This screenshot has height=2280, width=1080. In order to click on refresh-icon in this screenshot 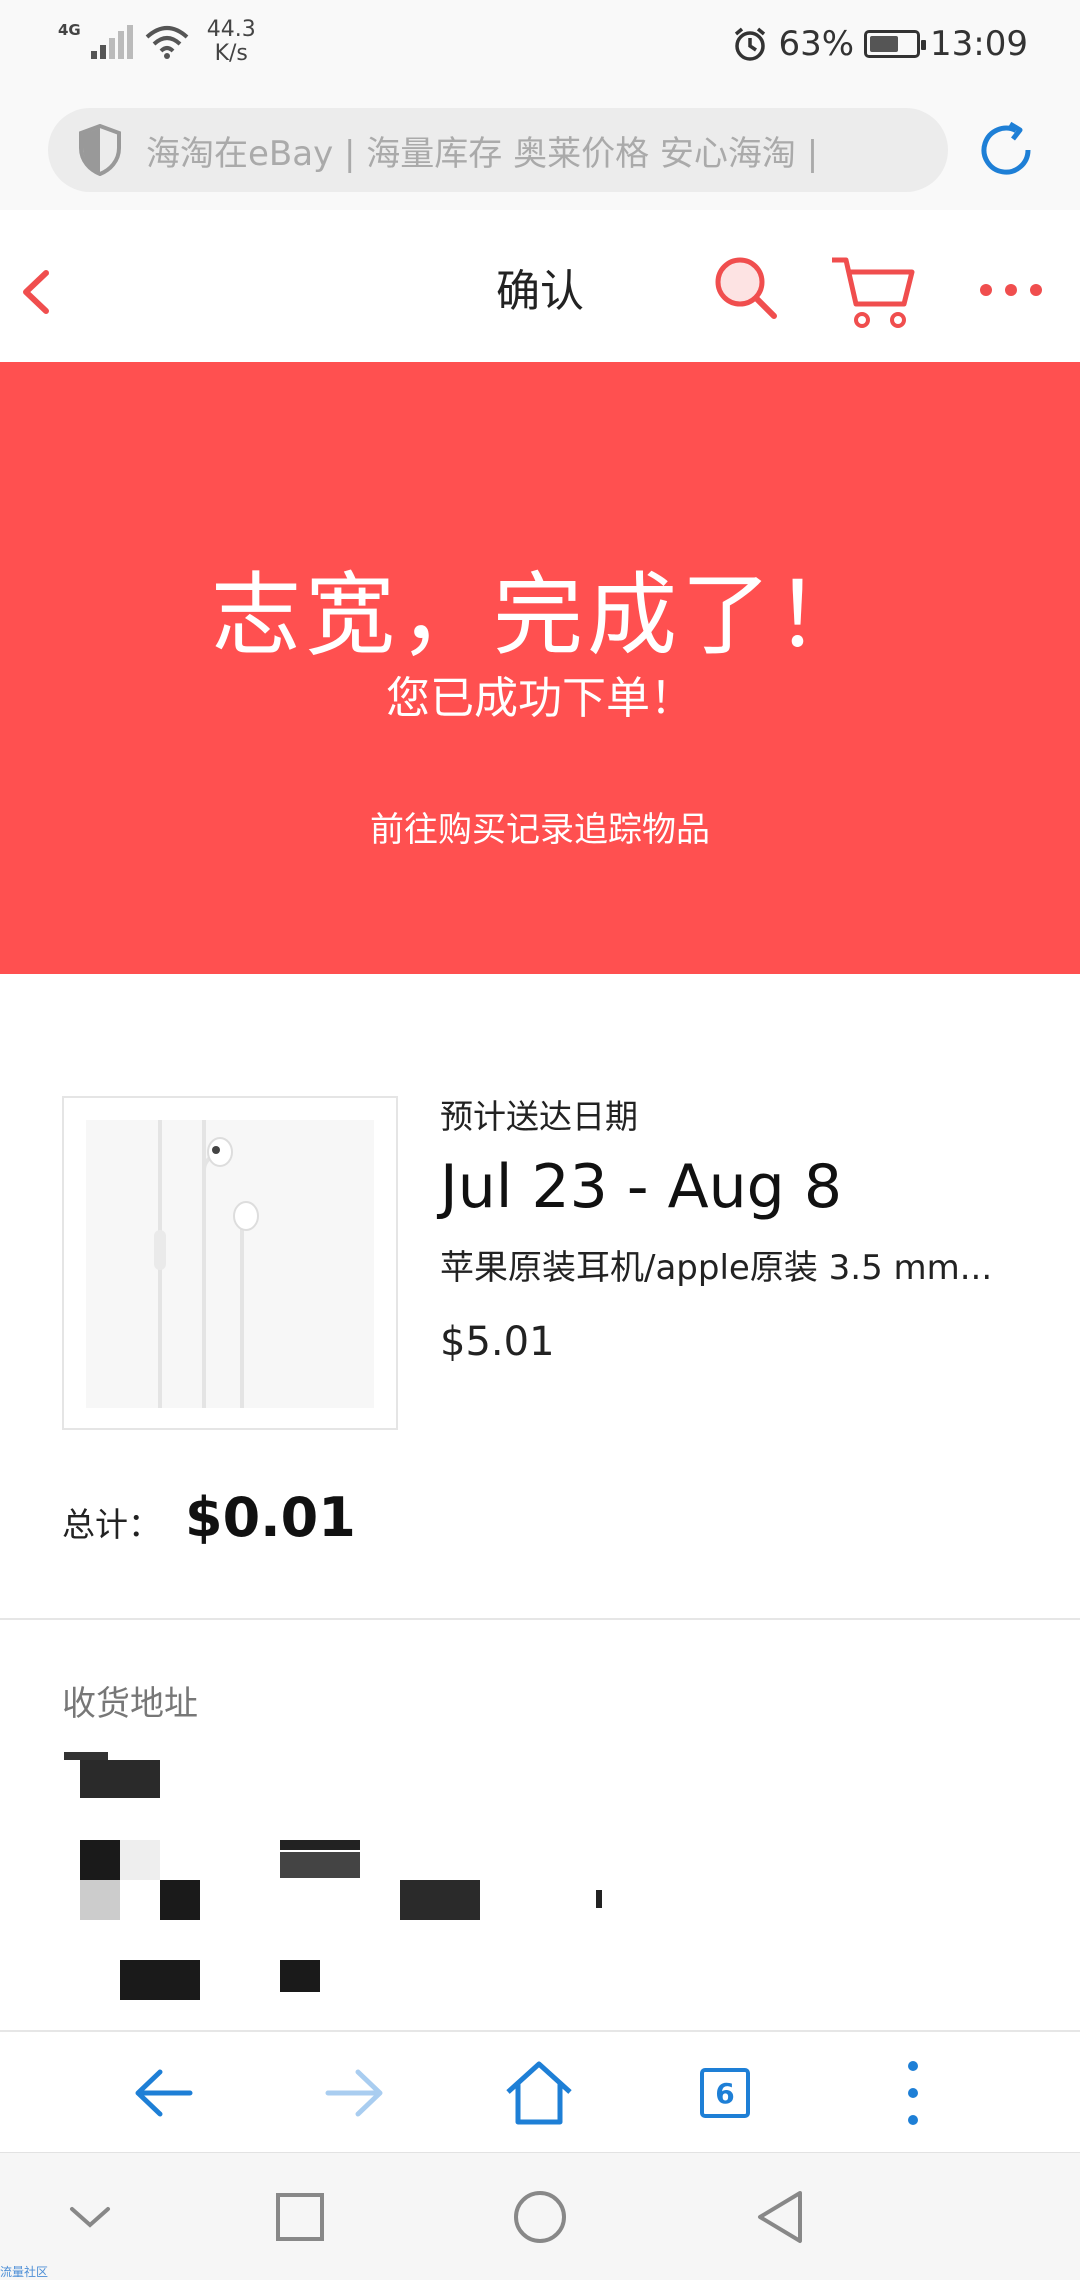, I will do `click(1006, 150)`.